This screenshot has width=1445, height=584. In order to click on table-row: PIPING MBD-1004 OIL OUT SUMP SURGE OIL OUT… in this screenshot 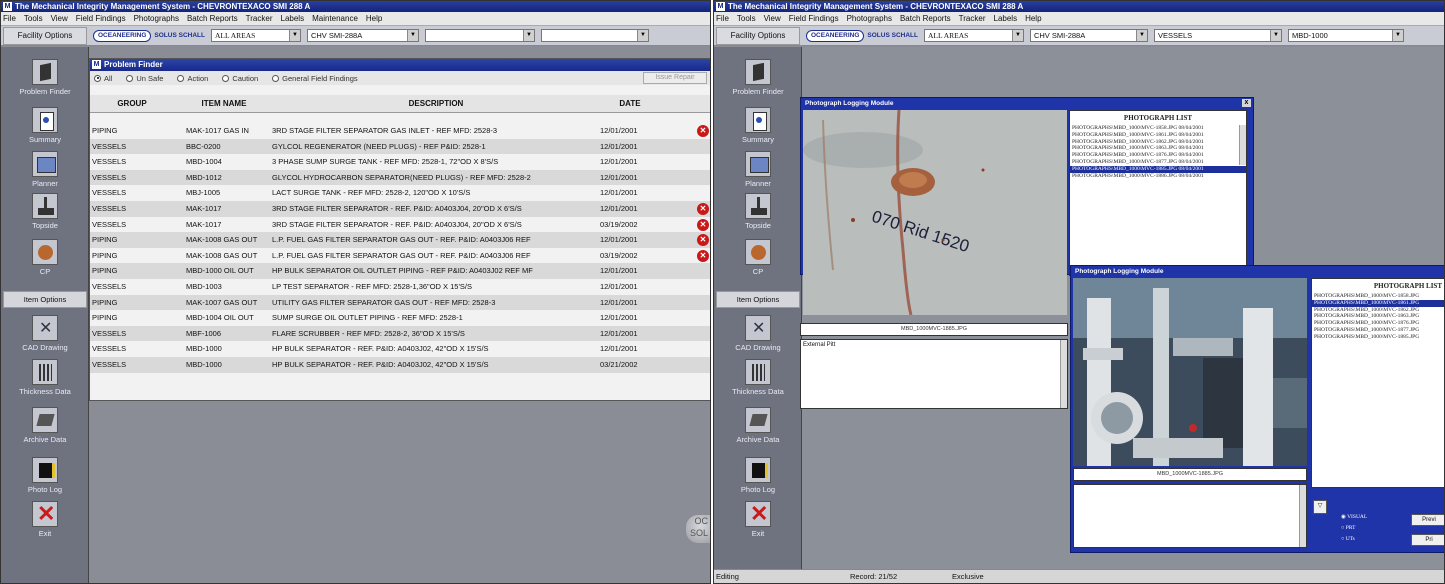, I will do `click(400, 318)`.